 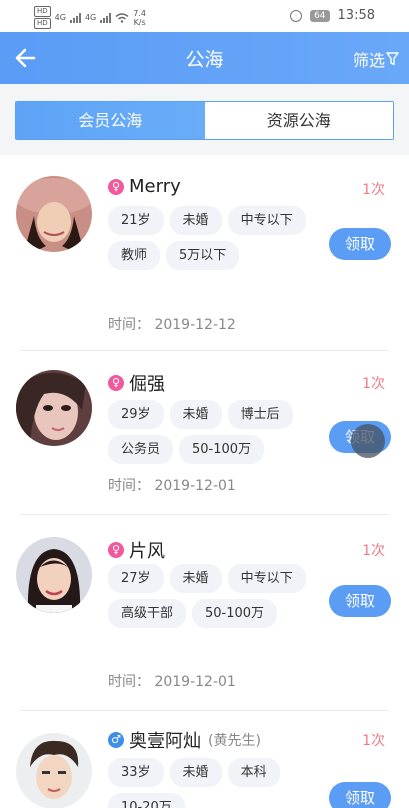 I want to click on network-status: HD HD 4G 4G 7.4 K/s, so click(x=90, y=17).